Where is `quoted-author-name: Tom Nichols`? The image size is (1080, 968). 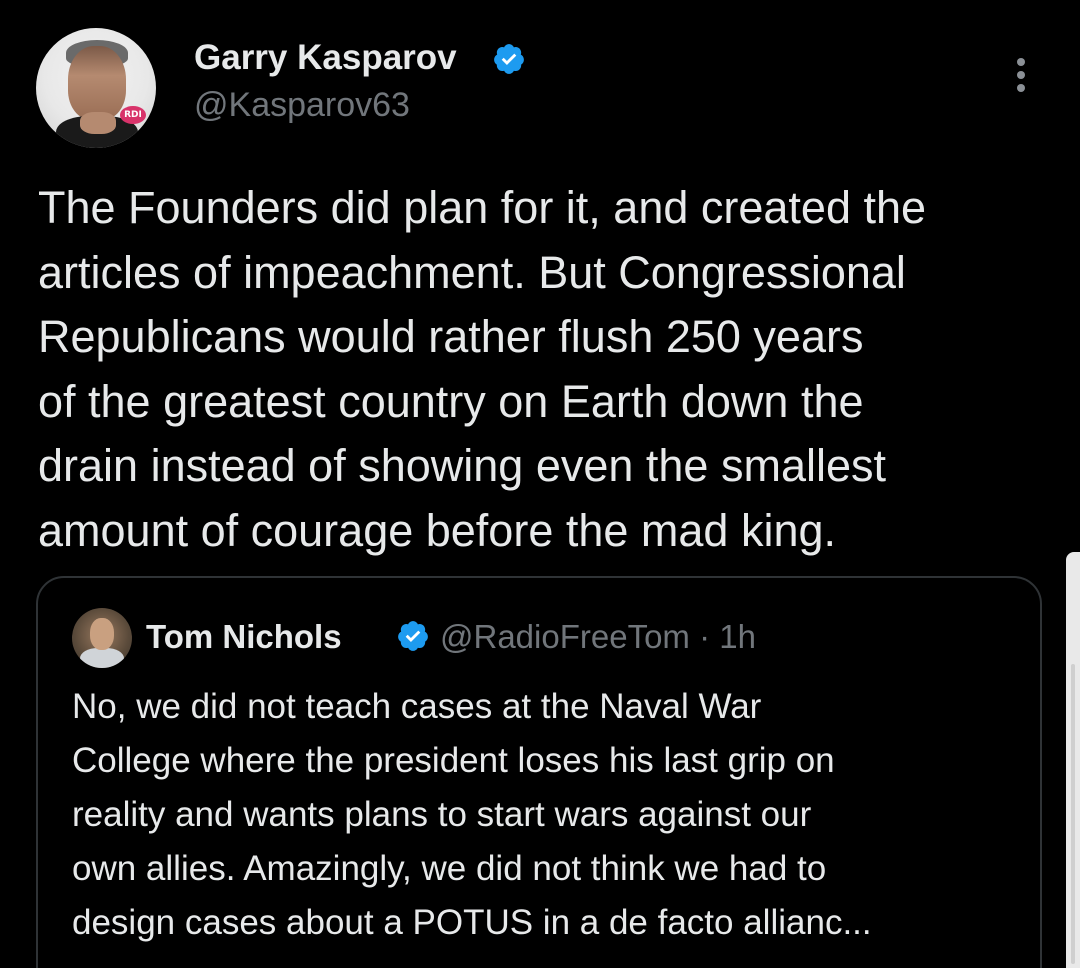
quoted-author-name: Tom Nichols is located at coordinates (244, 637).